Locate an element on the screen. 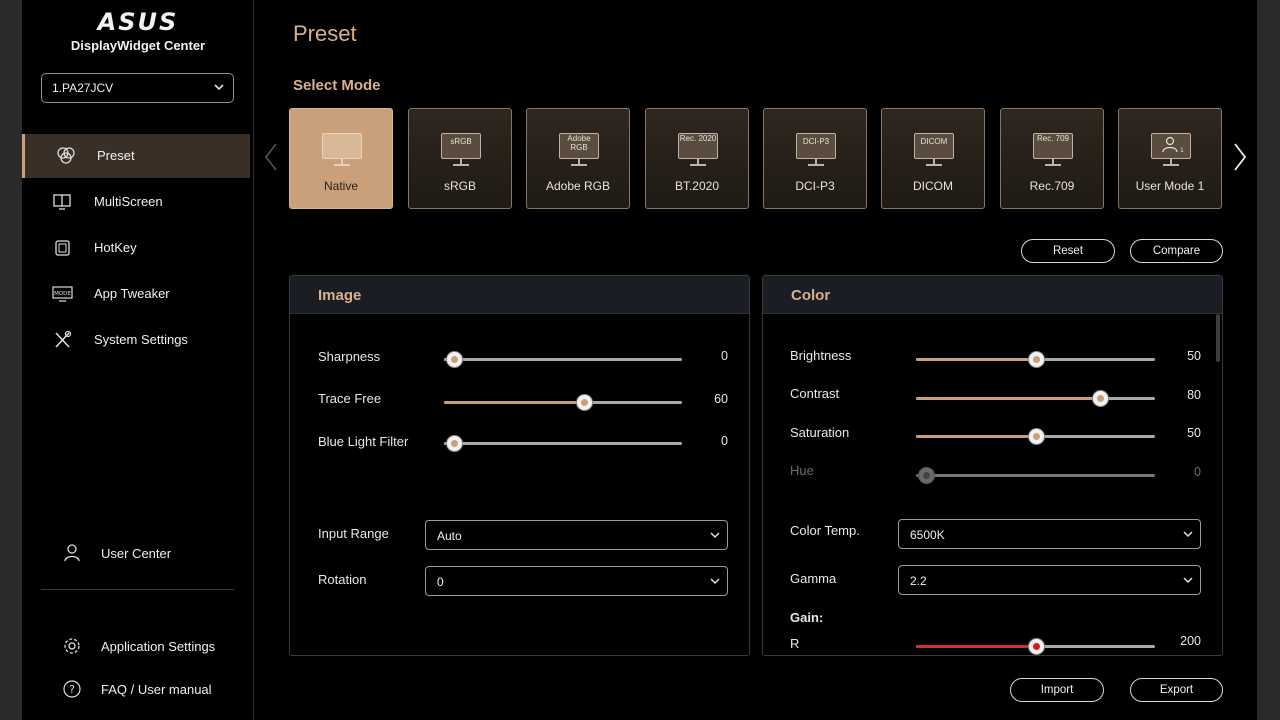  gamma-value: 2.2 is located at coordinates (918, 581).